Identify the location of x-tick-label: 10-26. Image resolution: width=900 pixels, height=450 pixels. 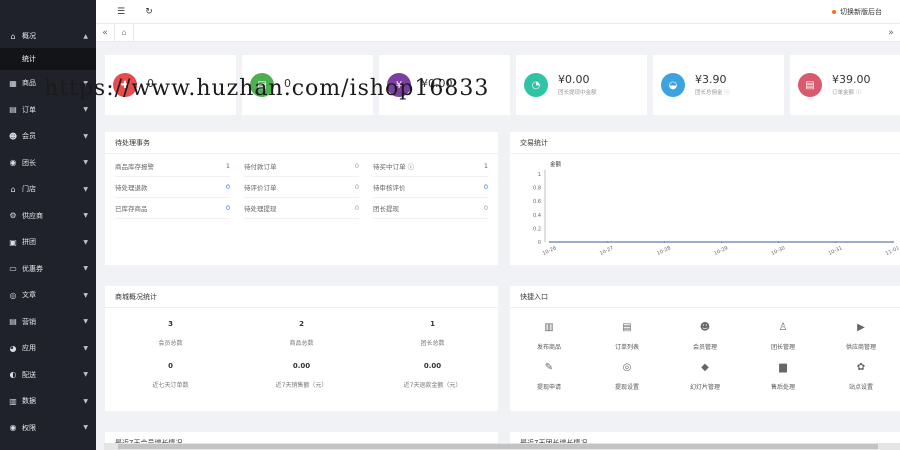
(550, 251).